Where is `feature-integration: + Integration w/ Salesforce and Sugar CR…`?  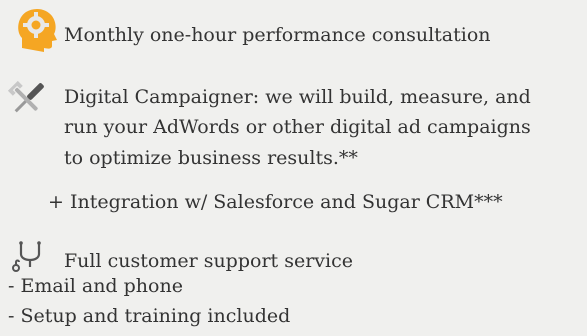 feature-integration: + Integration w/ Salesforce and Sugar CR… is located at coordinates (293, 203).